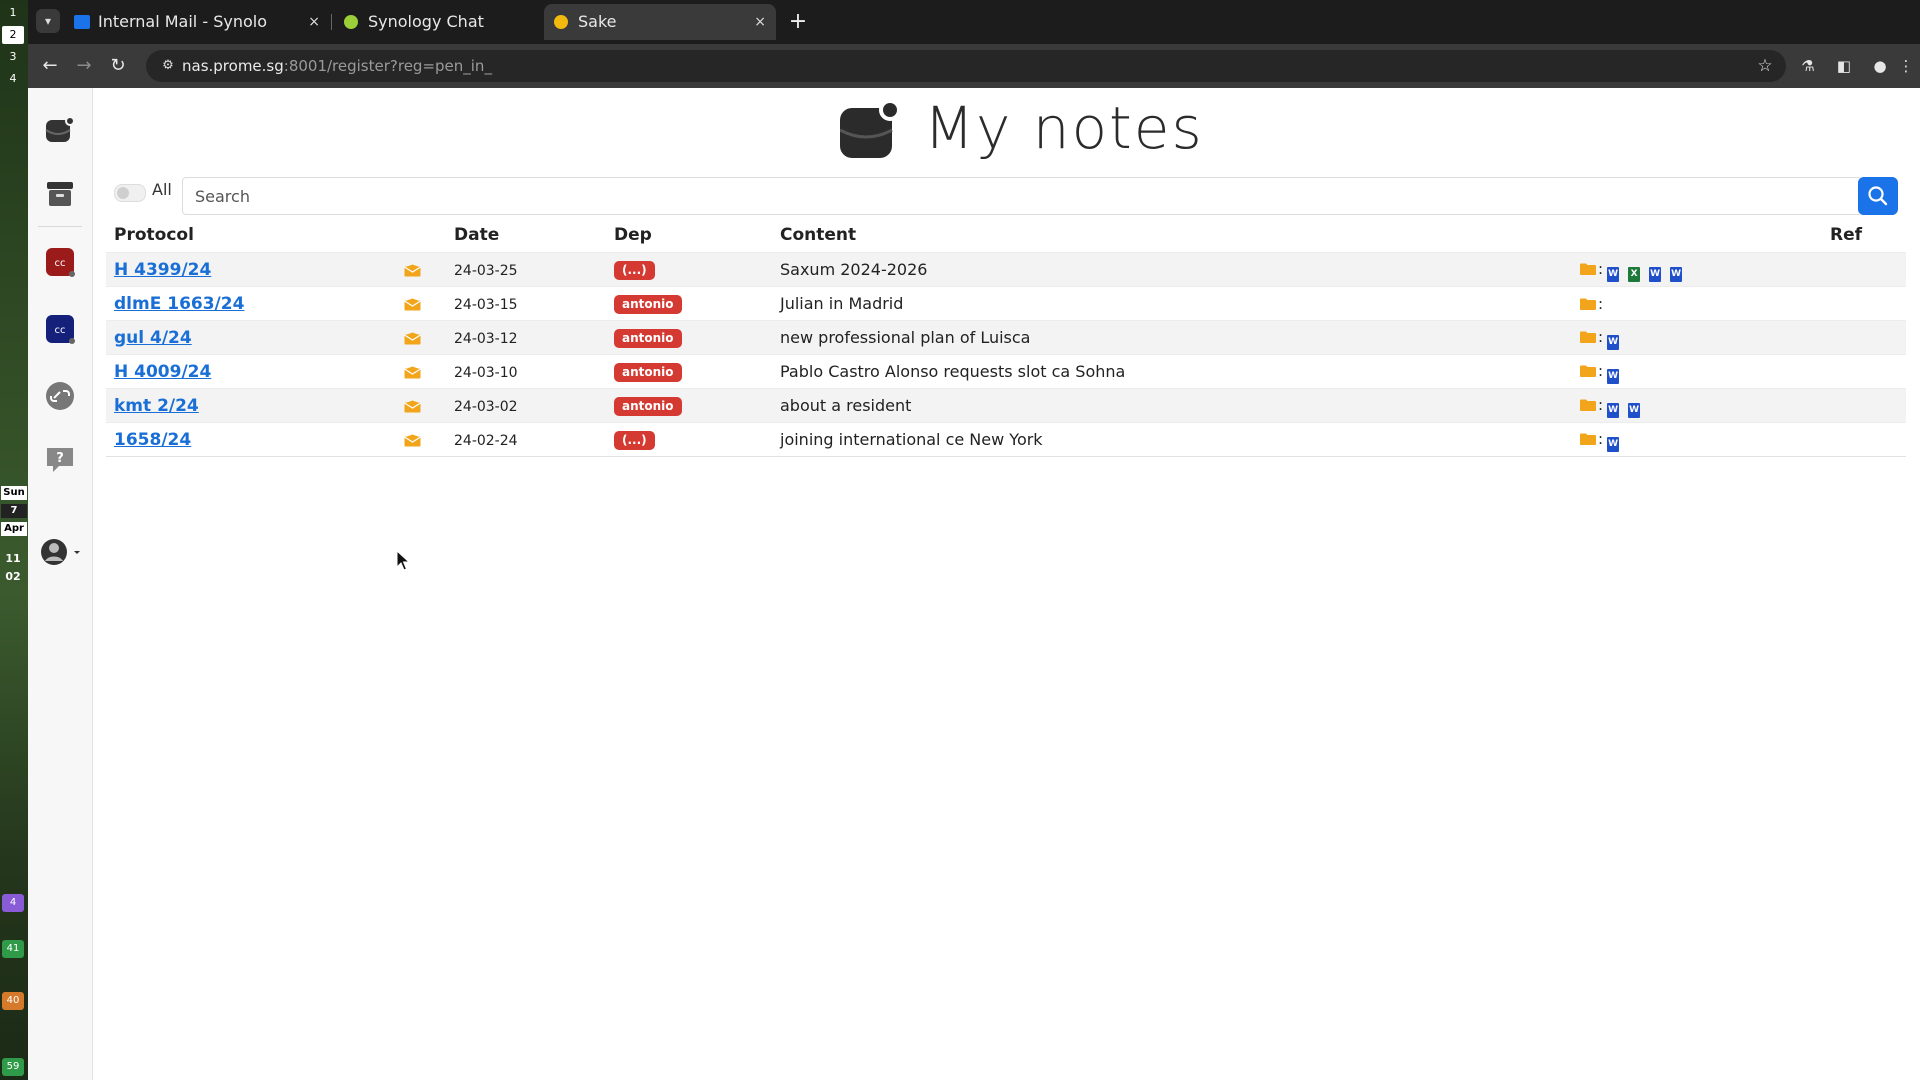  I want to click on protocol-link: H 4399/24, so click(162, 270).